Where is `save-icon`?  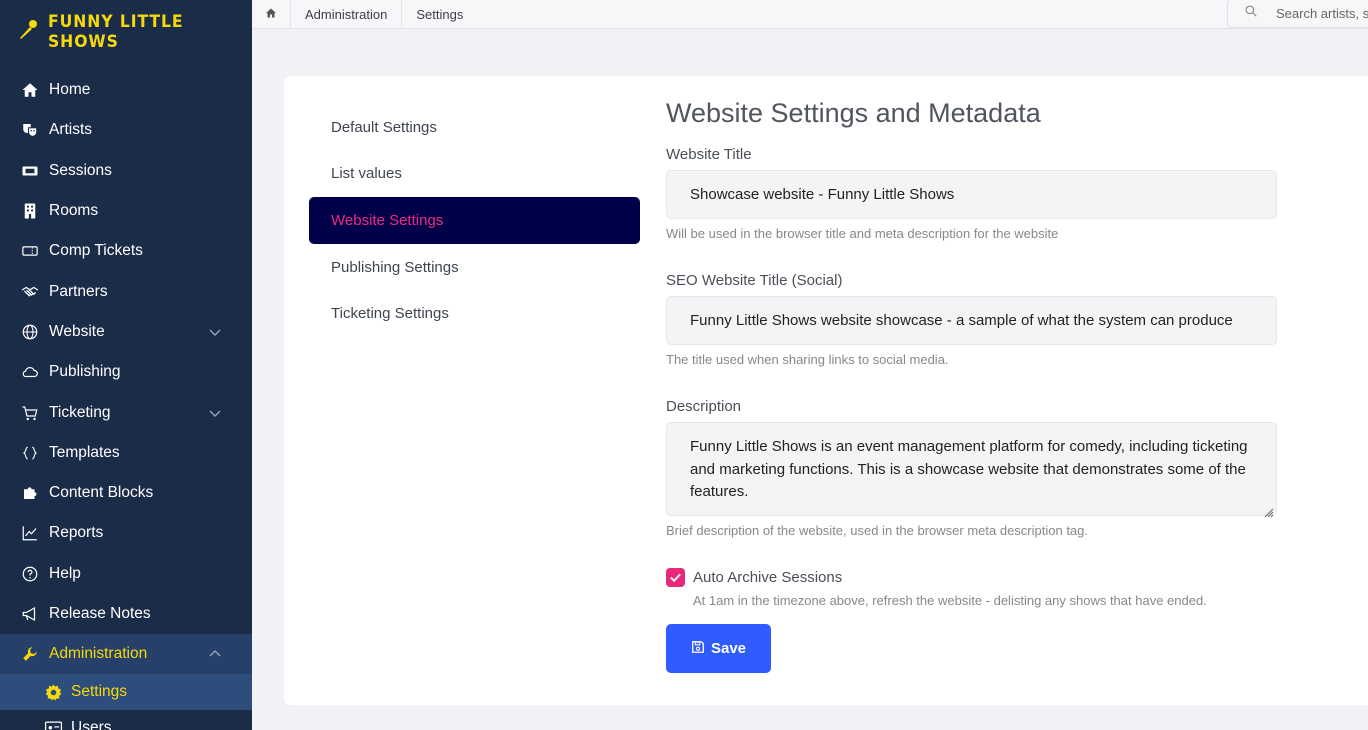 save-icon is located at coordinates (701, 649).